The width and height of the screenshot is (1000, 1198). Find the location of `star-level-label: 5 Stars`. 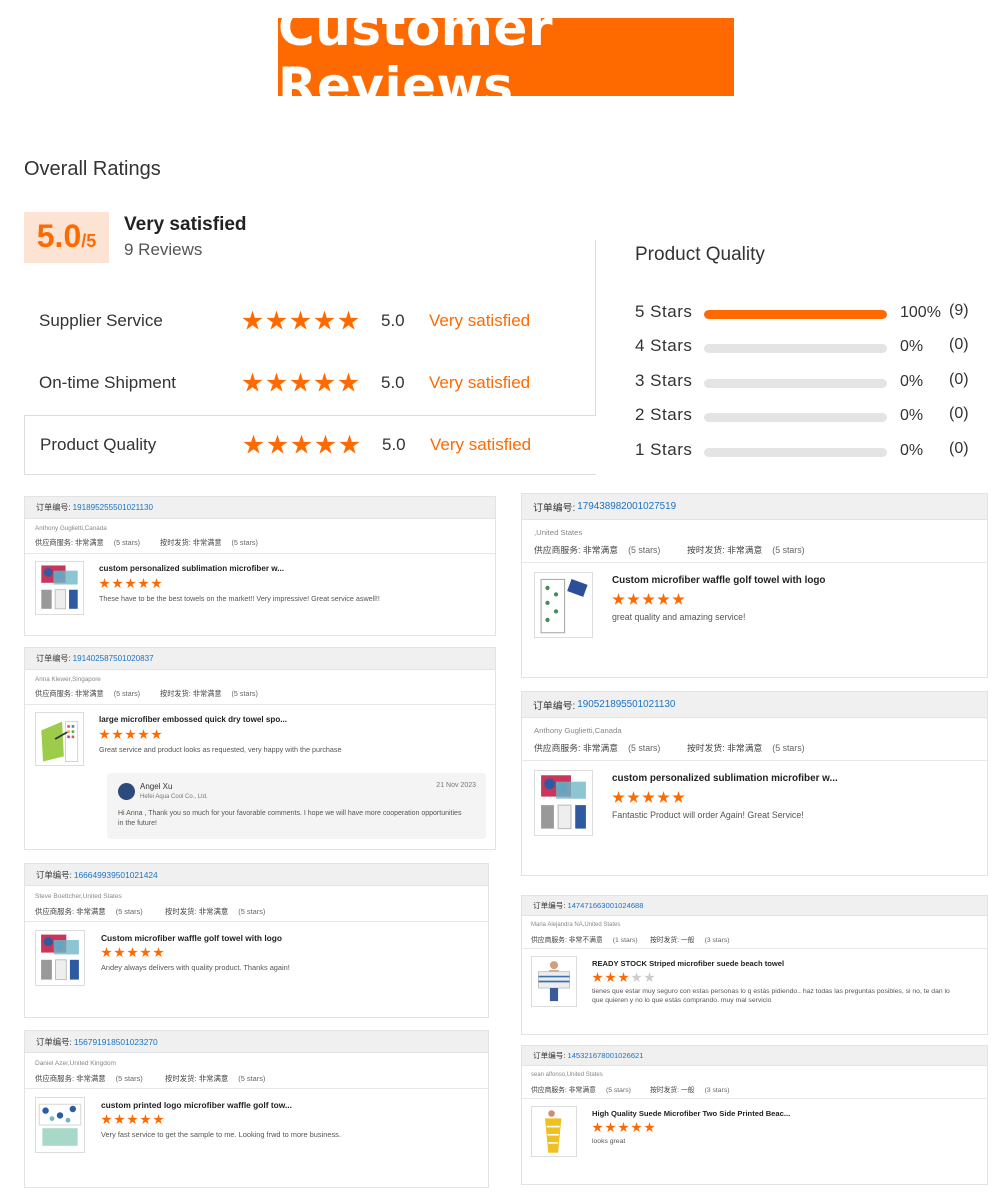

star-level-label: 5 Stars is located at coordinates (664, 311).